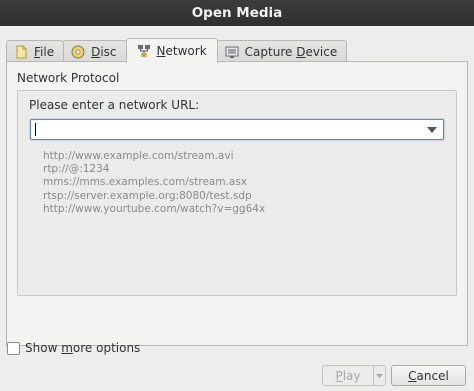 This screenshot has width=474, height=391. I want to click on tab-network-label: Network, so click(181, 51).